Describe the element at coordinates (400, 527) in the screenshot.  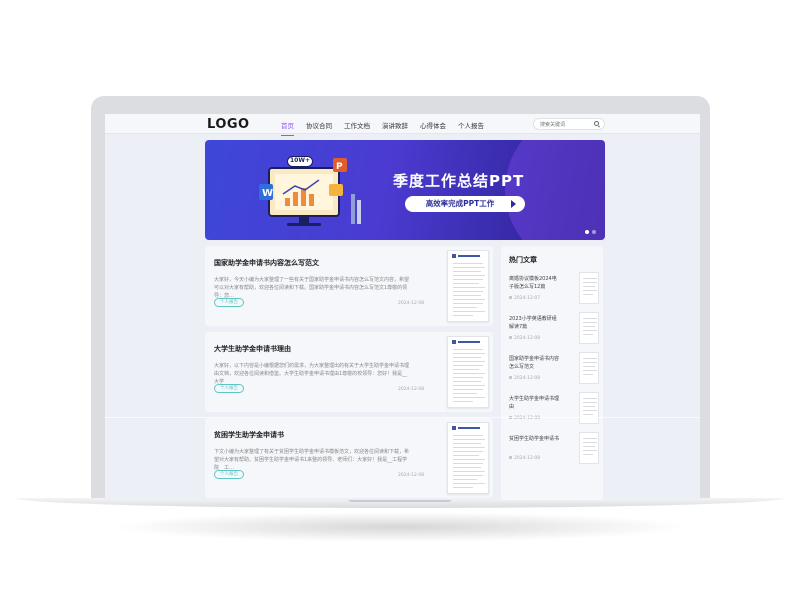
I see `laptop-shadow` at that location.